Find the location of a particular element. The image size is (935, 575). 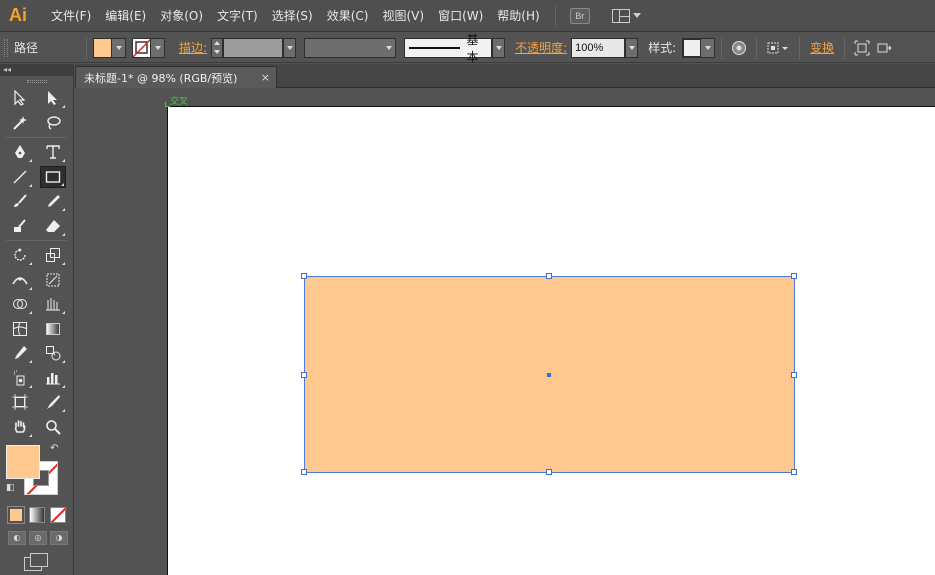

style-swatch is located at coordinates (692, 47).